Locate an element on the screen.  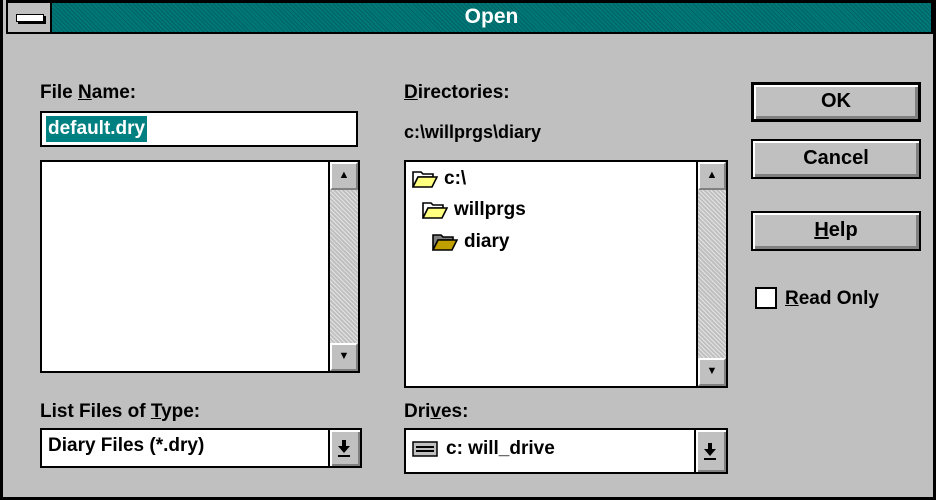
file-type-select: Diary Files (*.dry) is located at coordinates (201, 448).